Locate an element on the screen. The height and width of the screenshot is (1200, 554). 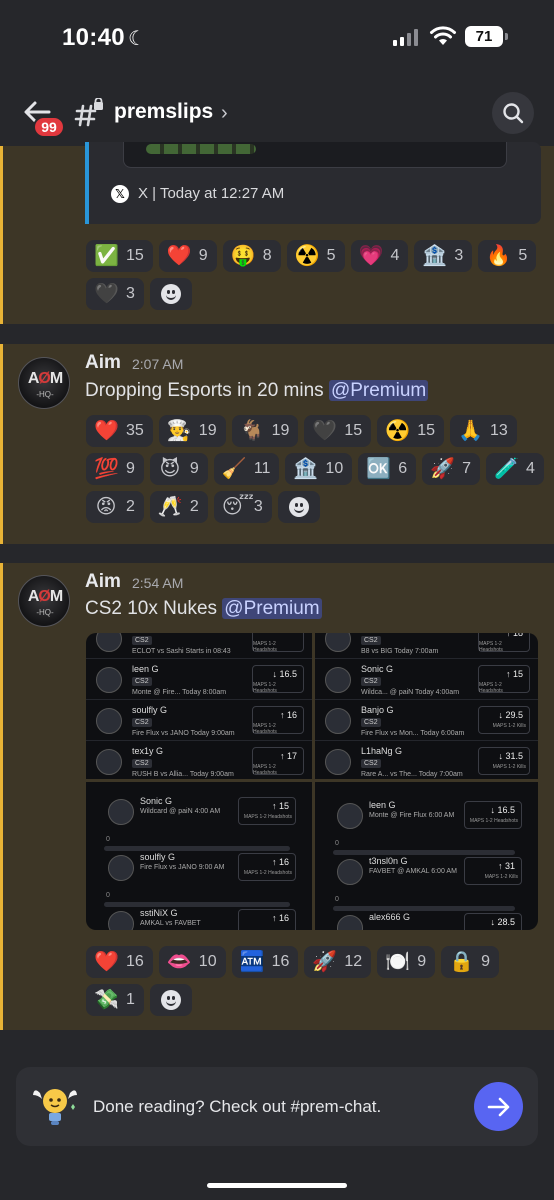
reaction-chip: 🏧 16 is located at coordinates (265, 962).